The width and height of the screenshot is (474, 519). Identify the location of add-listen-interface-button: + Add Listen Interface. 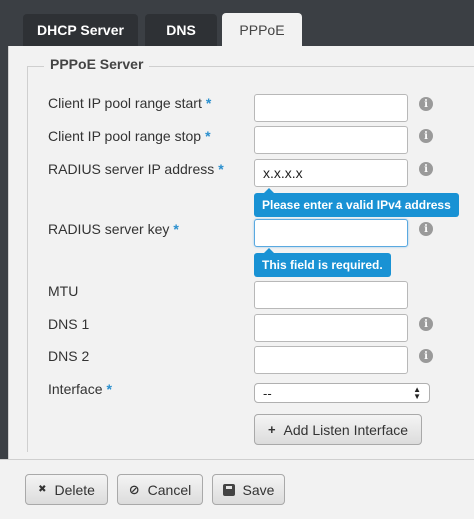
(338, 429).